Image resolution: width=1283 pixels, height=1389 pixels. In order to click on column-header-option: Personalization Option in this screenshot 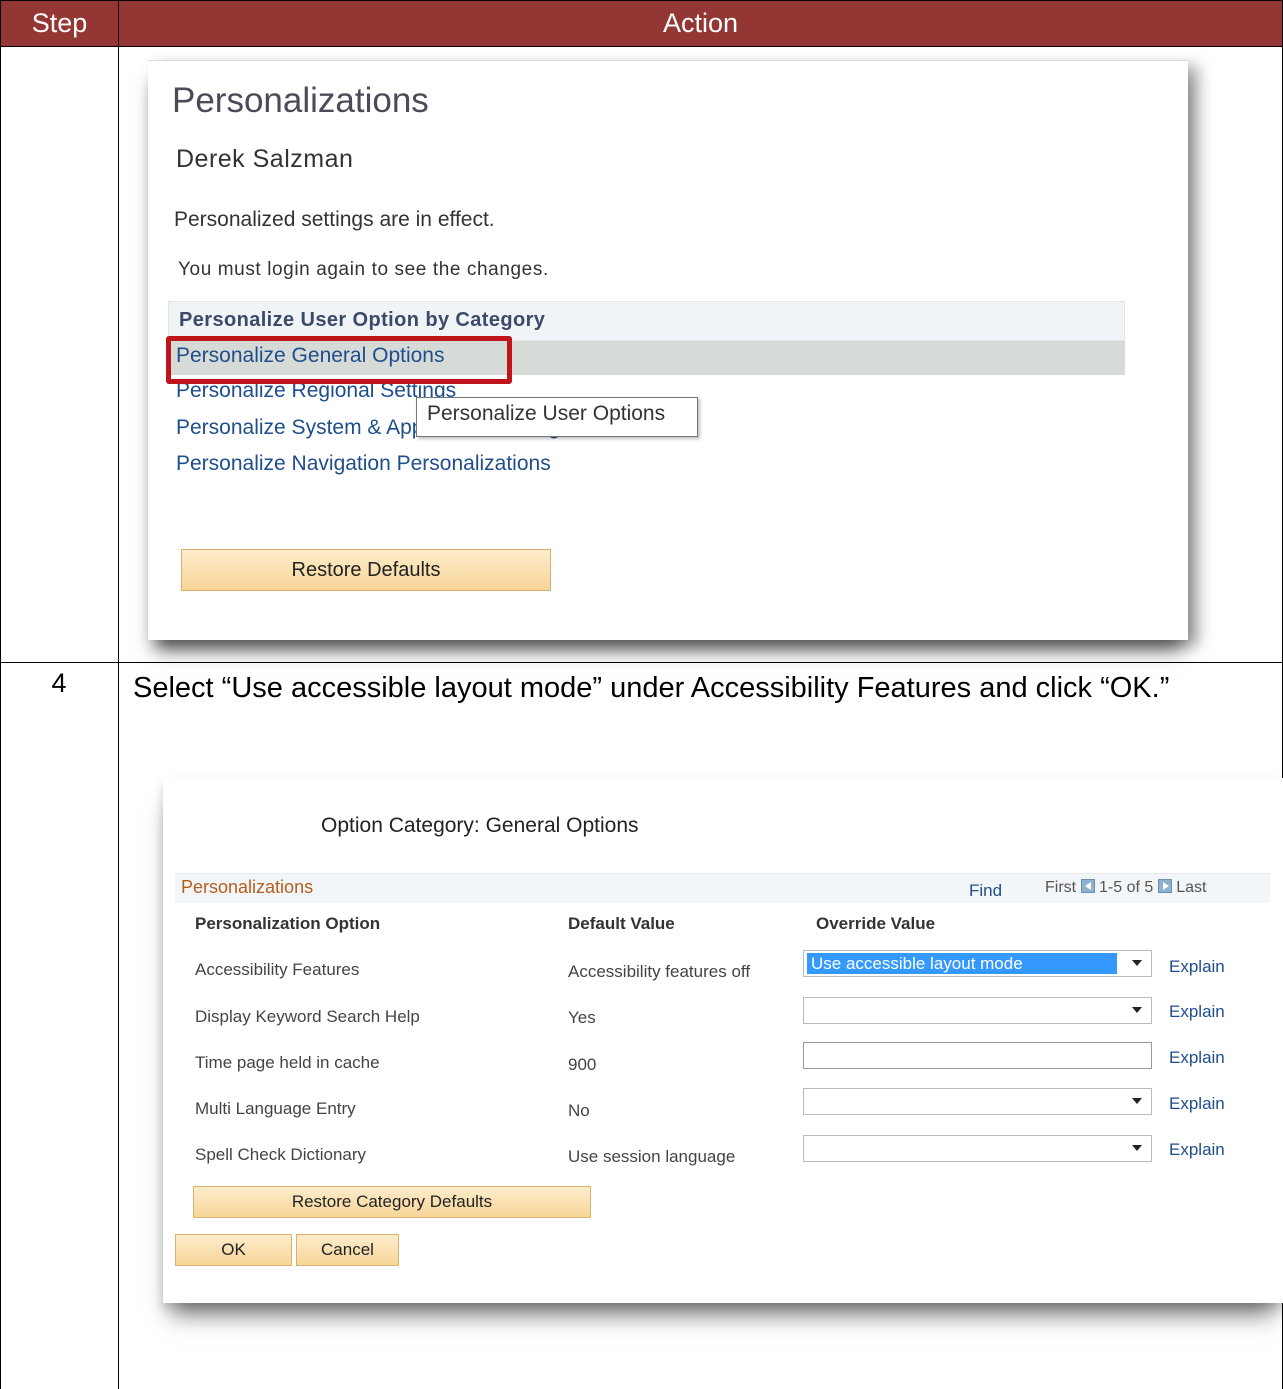, I will do `click(288, 923)`.